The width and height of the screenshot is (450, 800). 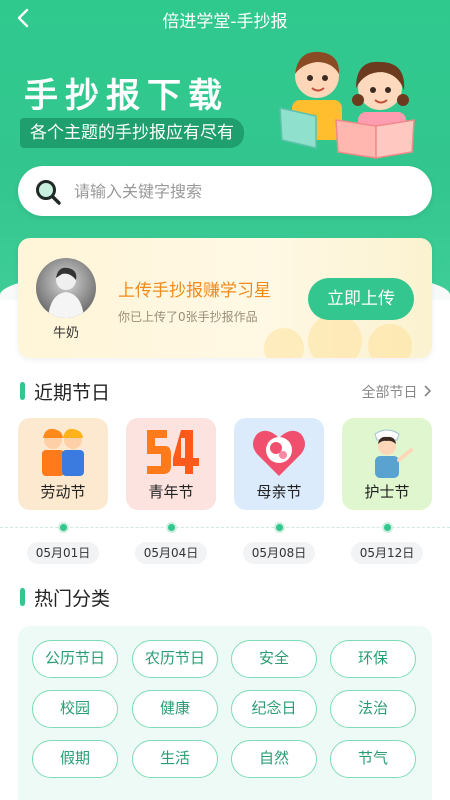 I want to click on holiday-card-labor: 劳动节, so click(x=63, y=464).